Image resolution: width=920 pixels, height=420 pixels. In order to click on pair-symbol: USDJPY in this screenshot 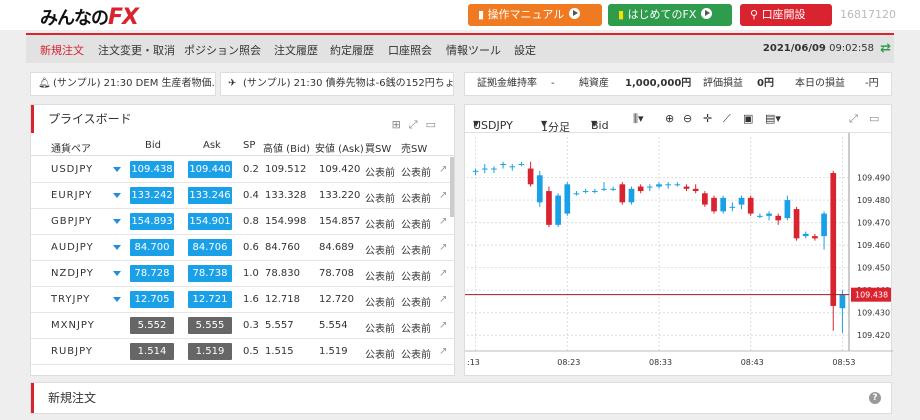, I will do `click(72, 169)`.